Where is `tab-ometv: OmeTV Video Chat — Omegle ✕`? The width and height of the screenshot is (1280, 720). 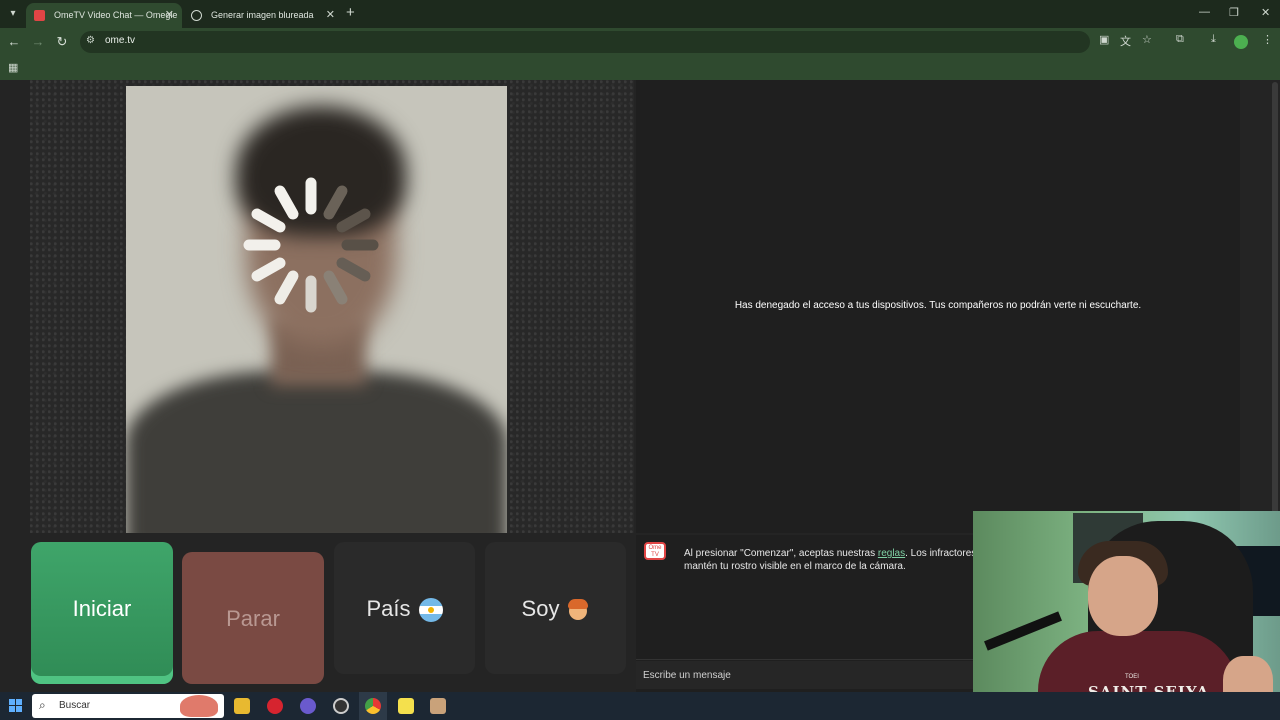
tab-ometv: OmeTV Video Chat — Omegle ✕ is located at coordinates (104, 15).